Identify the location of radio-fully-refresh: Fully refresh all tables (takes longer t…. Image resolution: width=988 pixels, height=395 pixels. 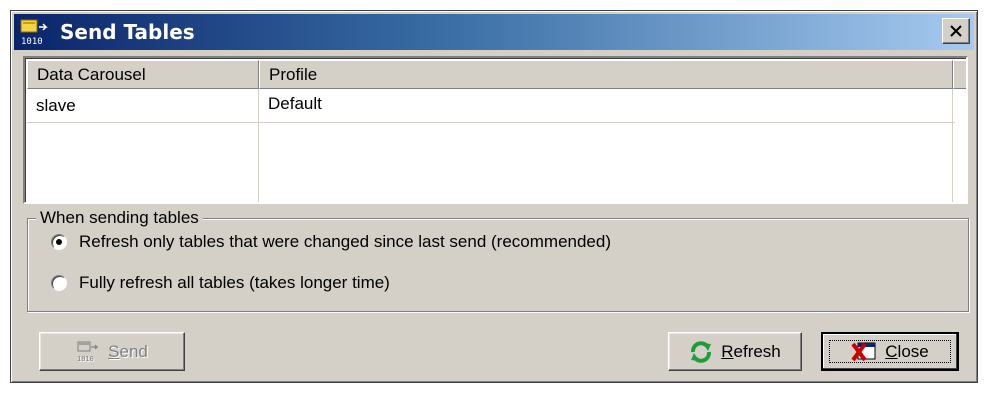
(220, 283).